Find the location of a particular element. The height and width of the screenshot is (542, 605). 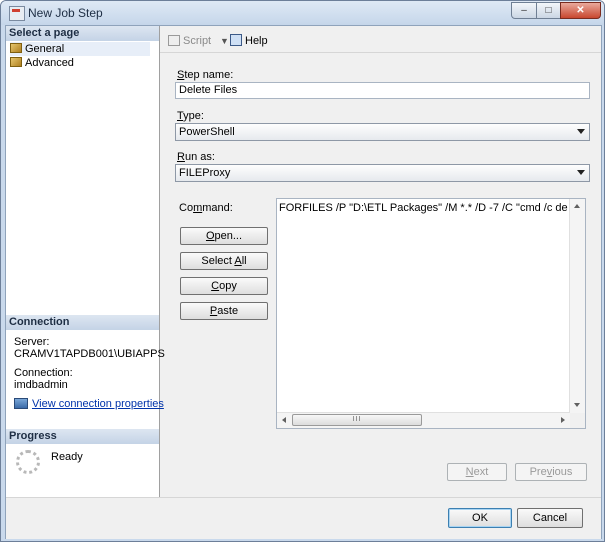

help-icon is located at coordinates (236, 40).